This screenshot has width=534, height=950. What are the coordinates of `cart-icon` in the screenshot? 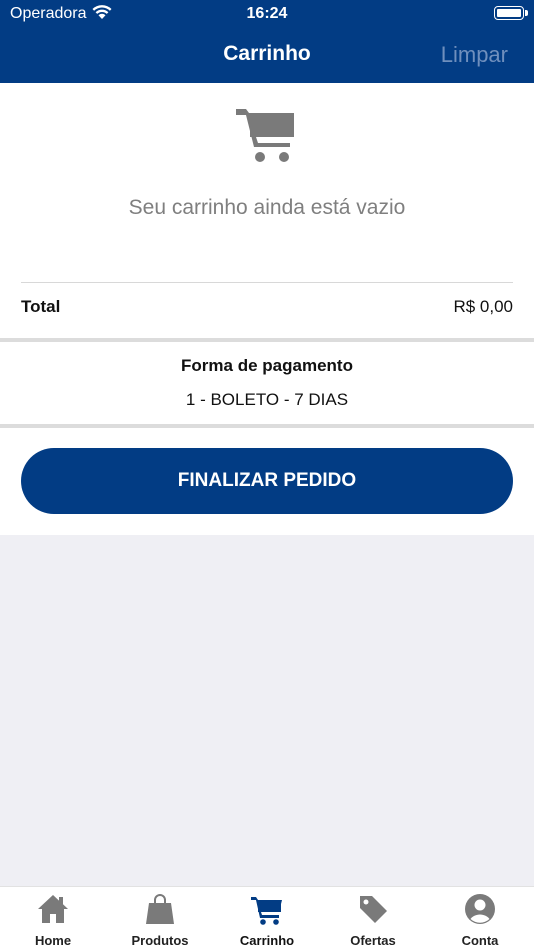 It's located at (266, 911).